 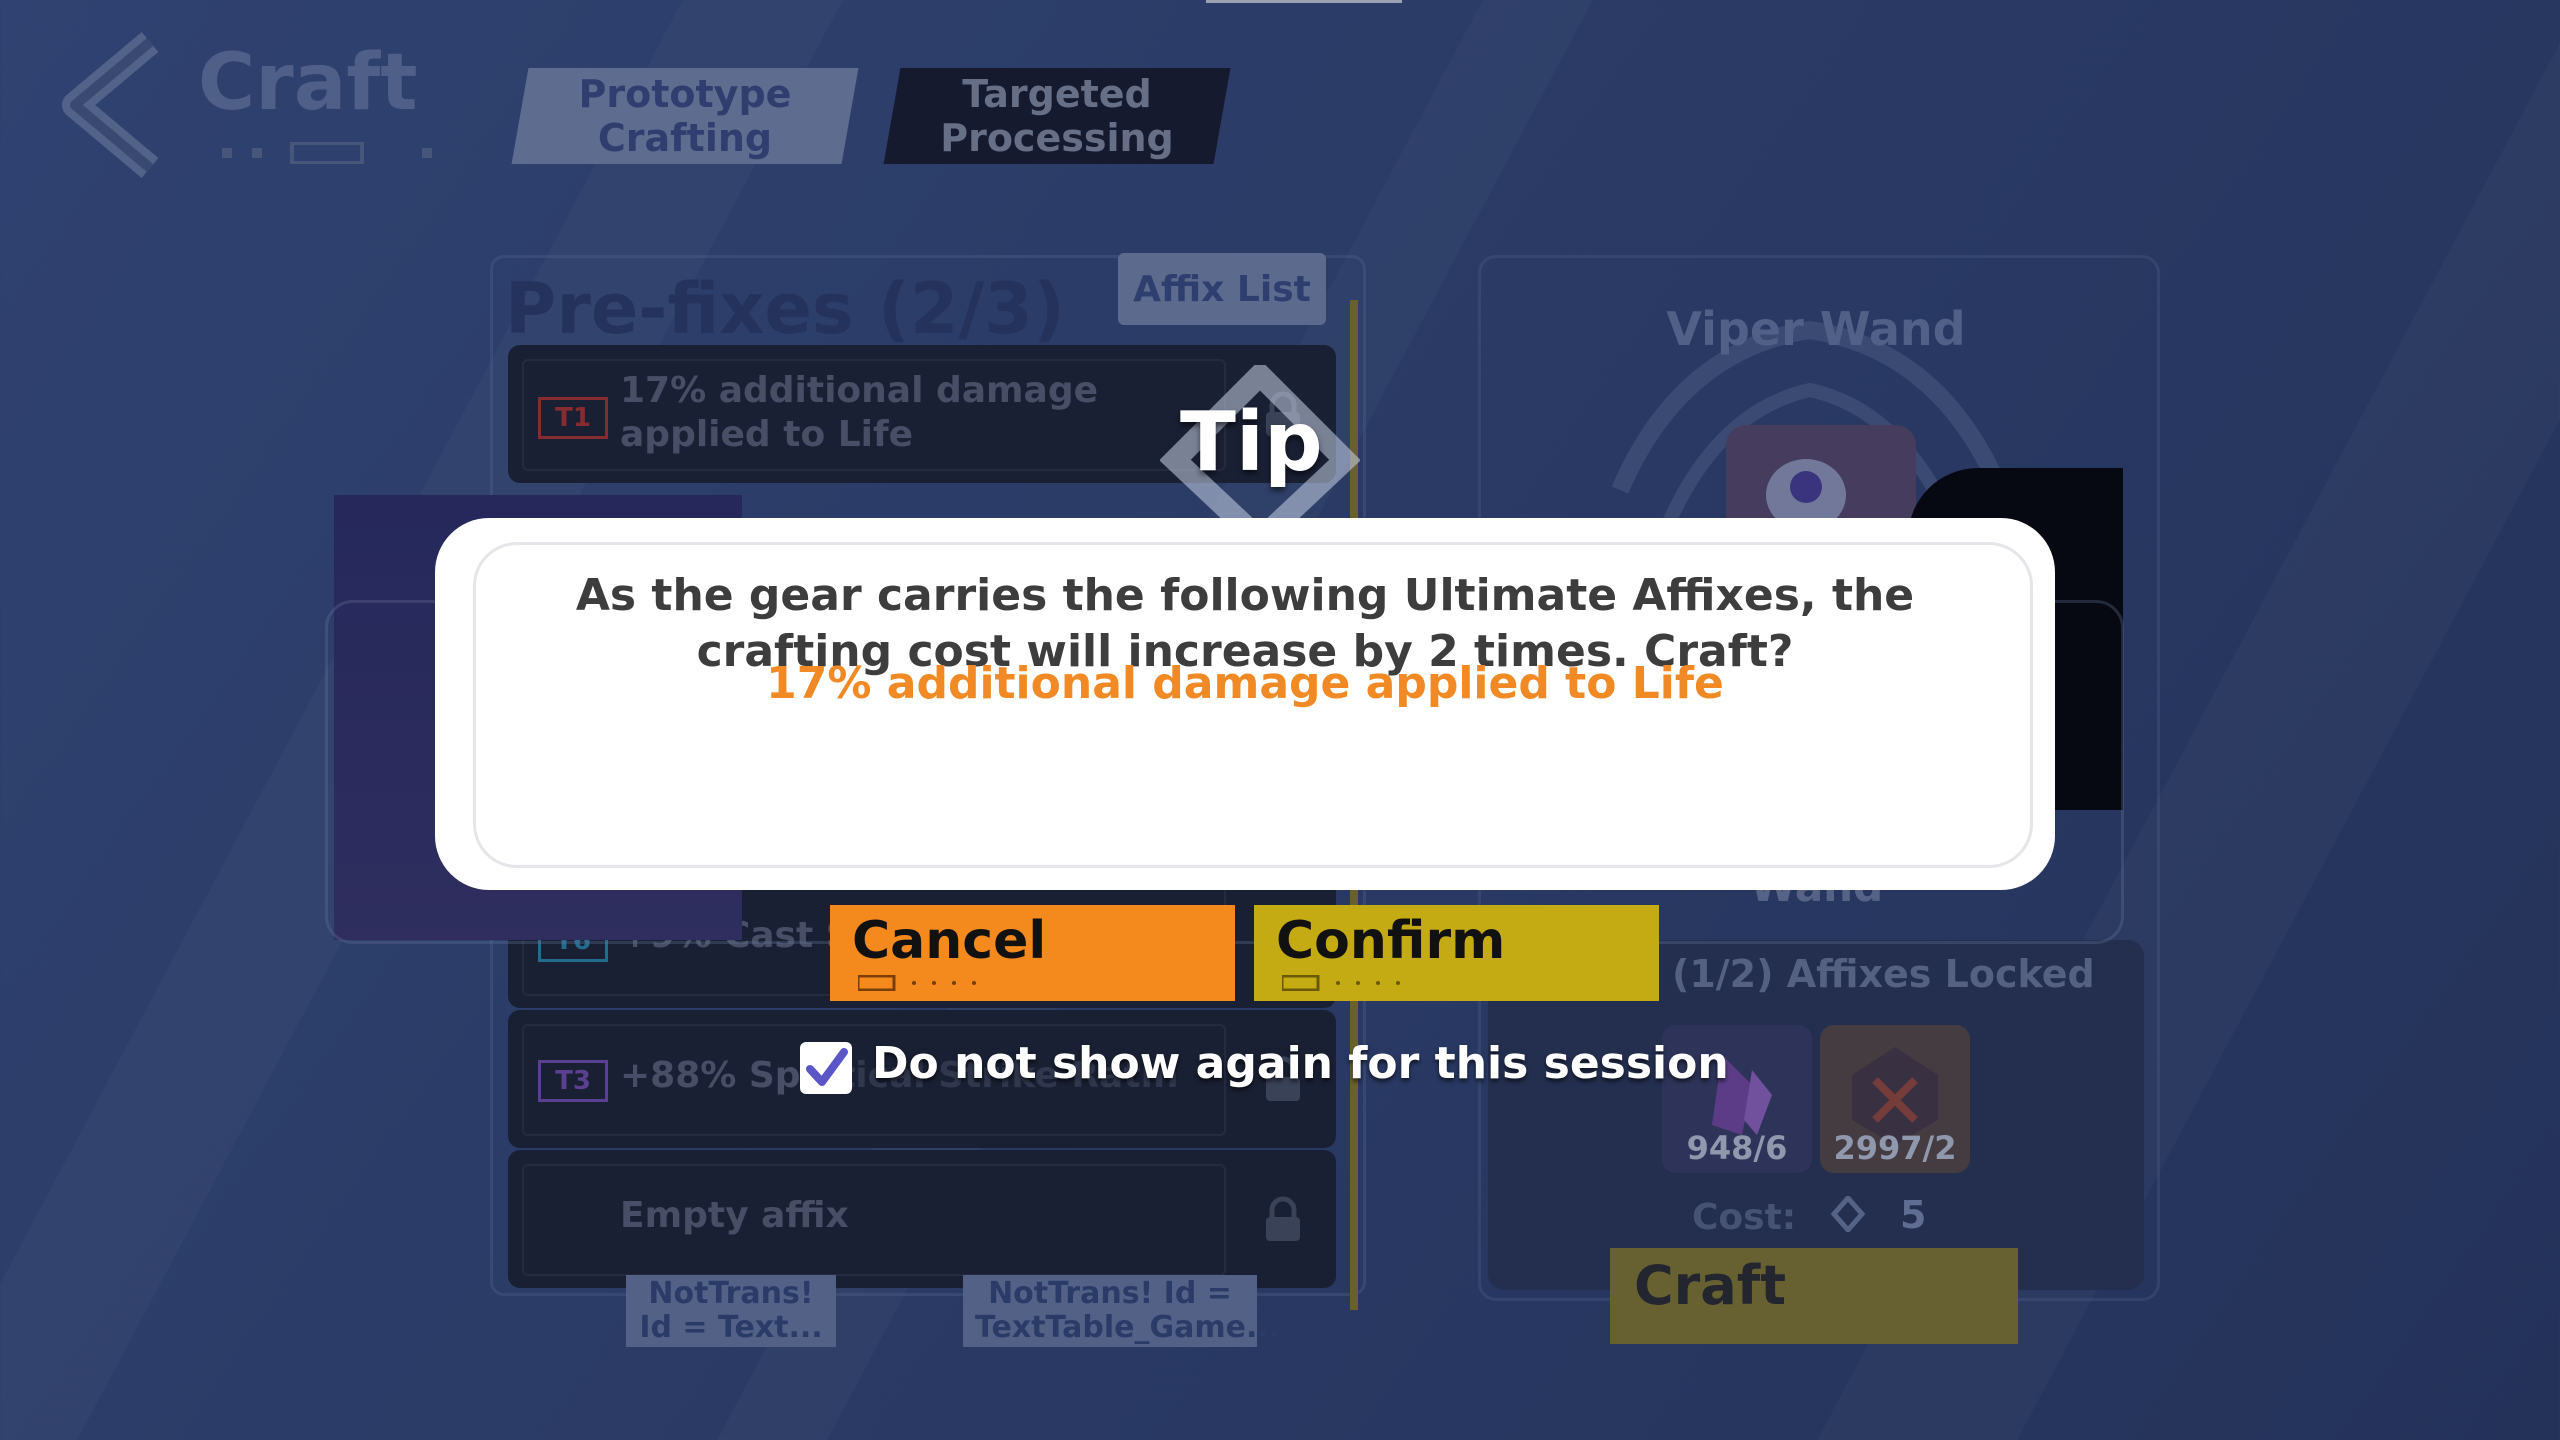 I want to click on dialog-title: Tip, so click(x=1251, y=442).